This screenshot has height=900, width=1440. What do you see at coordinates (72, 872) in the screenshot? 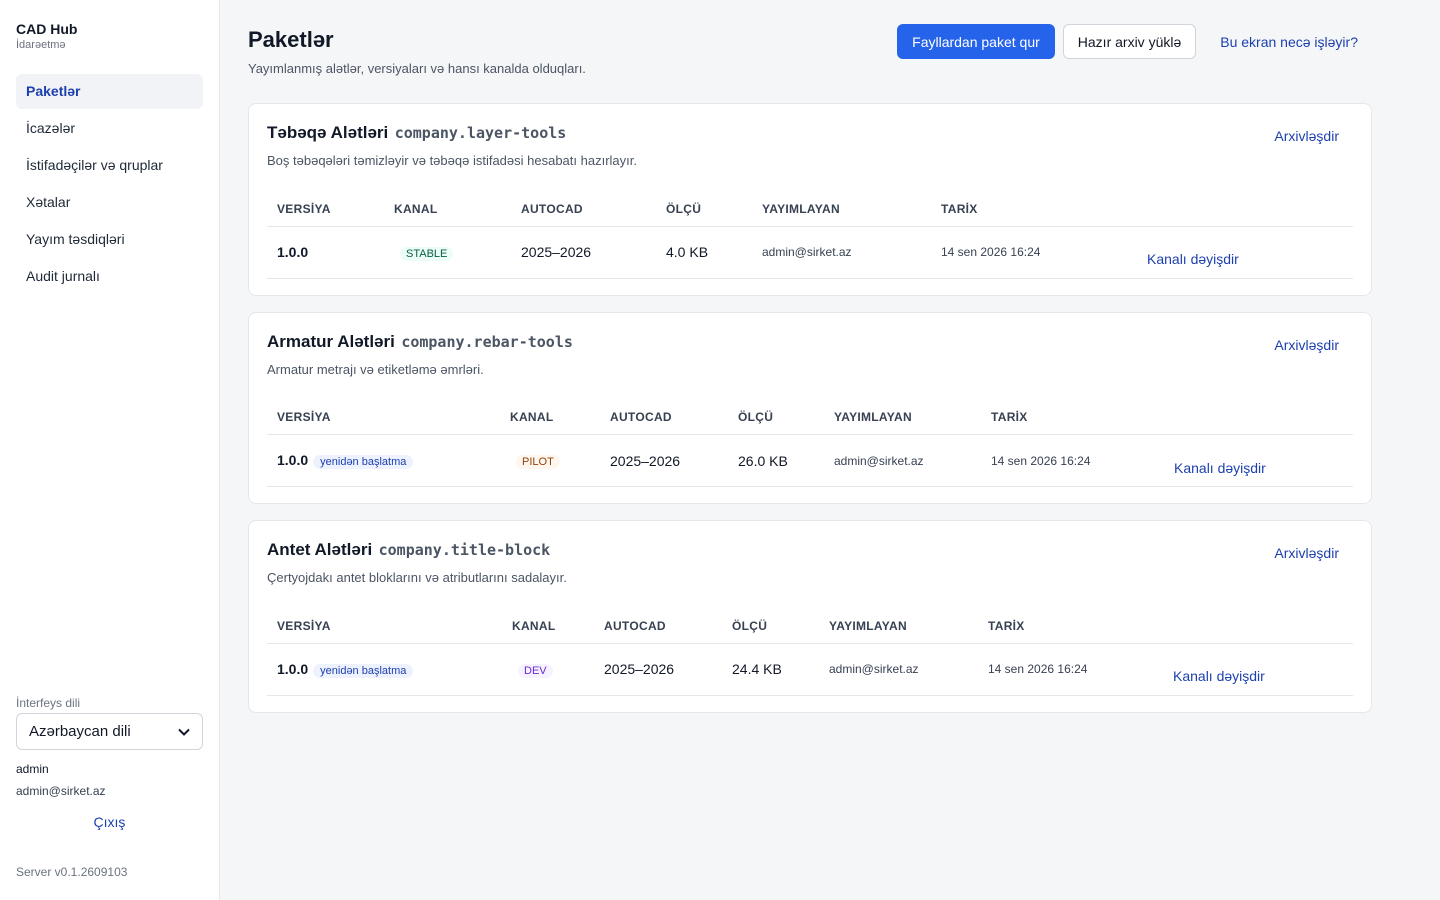
I see `server-version: Server v0.1.2609103` at bounding box center [72, 872].